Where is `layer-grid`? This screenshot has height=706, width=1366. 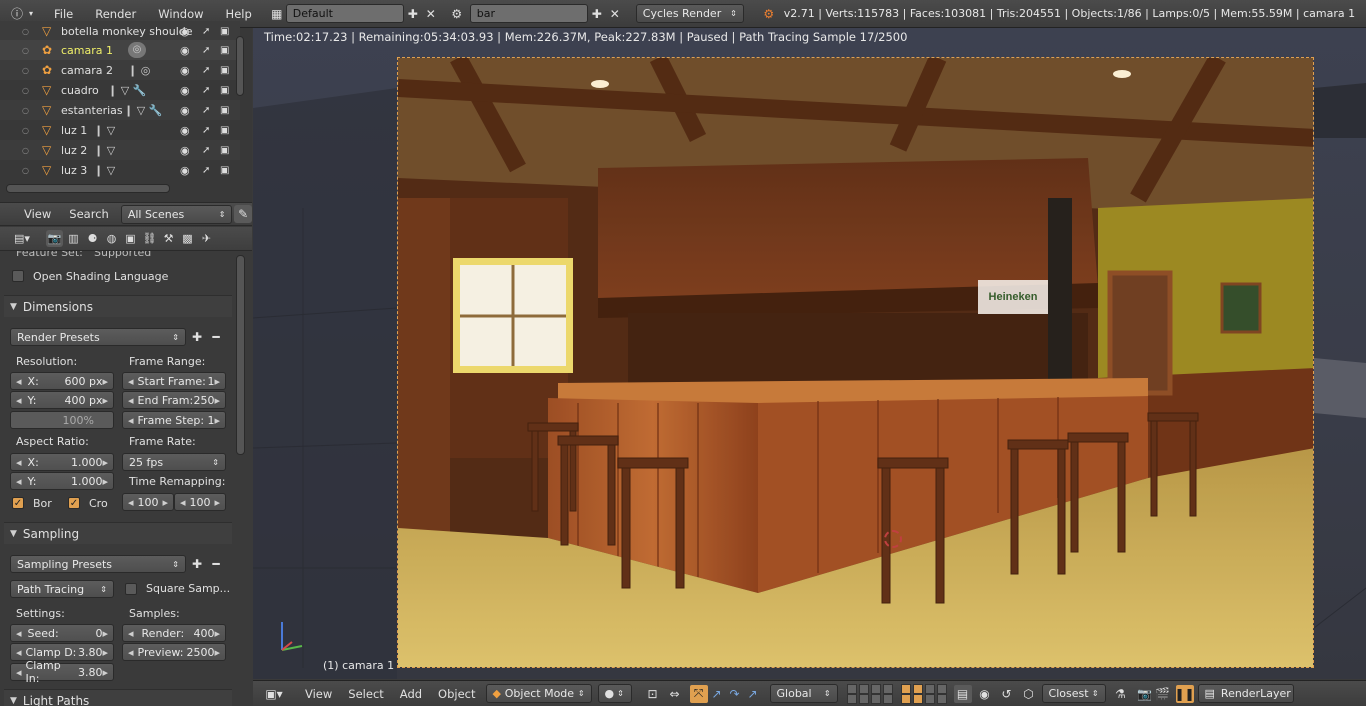
layer-grid is located at coordinates (871, 693).